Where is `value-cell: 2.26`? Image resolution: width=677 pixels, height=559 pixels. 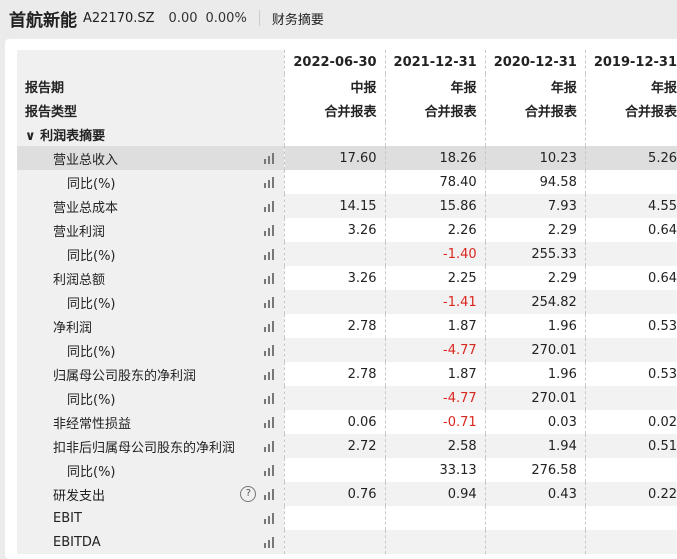 value-cell: 2.26 is located at coordinates (435, 230).